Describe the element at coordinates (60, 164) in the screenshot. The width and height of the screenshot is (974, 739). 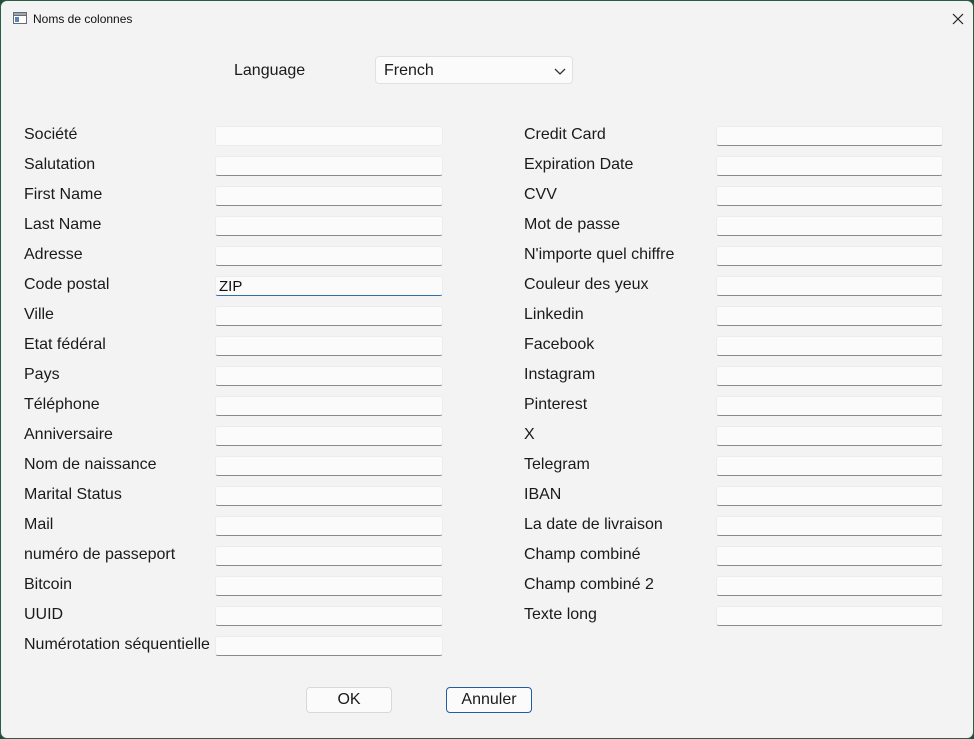
I see `label-salutation: Salutation` at that location.